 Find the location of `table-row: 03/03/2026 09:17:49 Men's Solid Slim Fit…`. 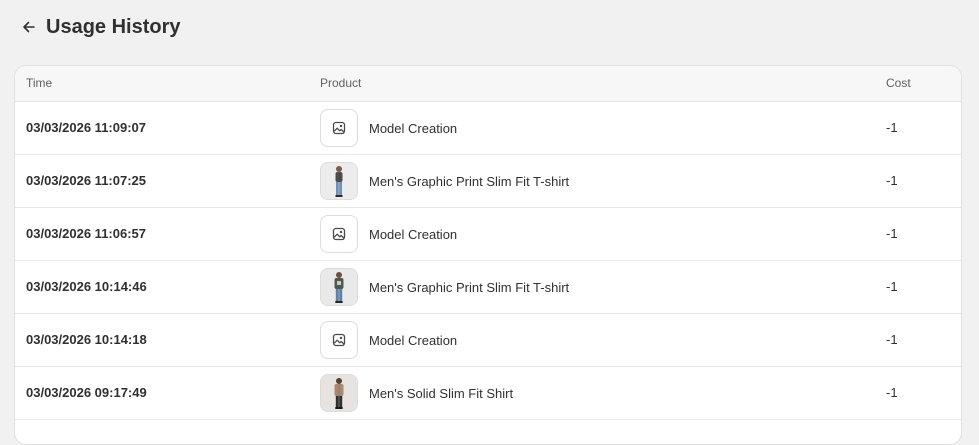

table-row: 03/03/2026 09:17:49 Men's Solid Slim Fit… is located at coordinates (488, 393).